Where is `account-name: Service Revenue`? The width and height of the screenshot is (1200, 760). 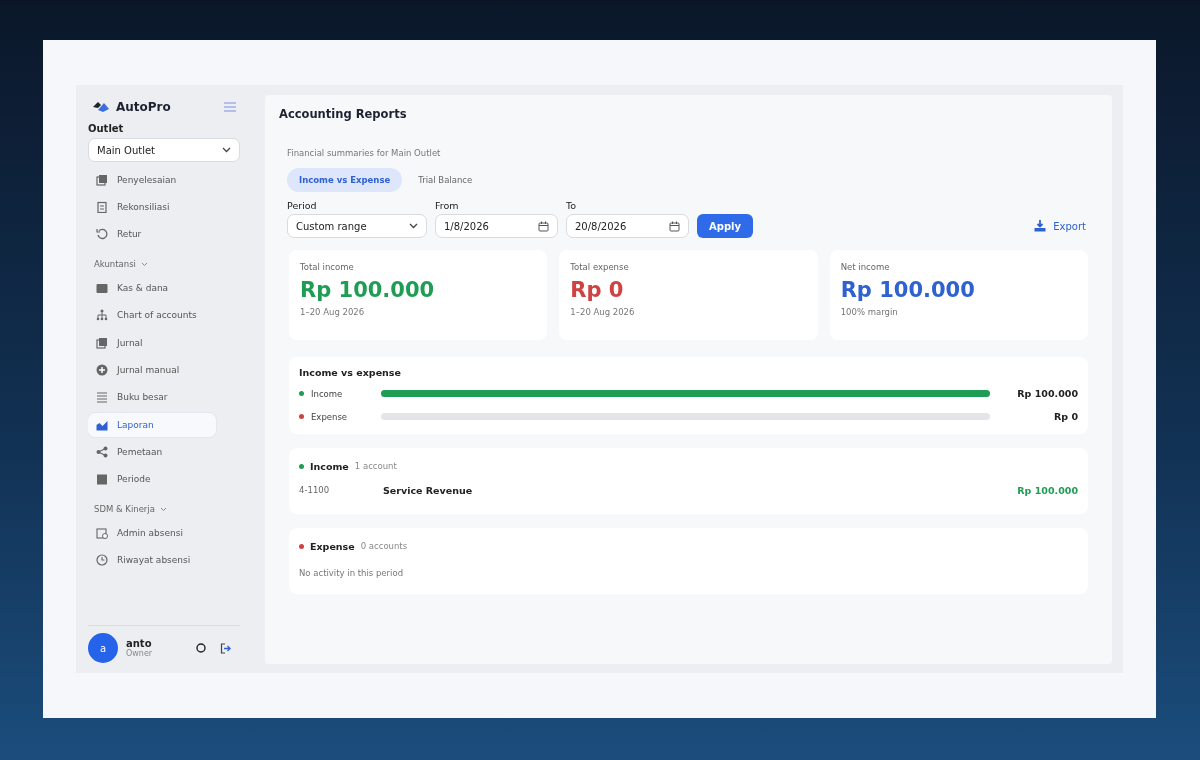
account-name: Service Revenue is located at coordinates (428, 490).